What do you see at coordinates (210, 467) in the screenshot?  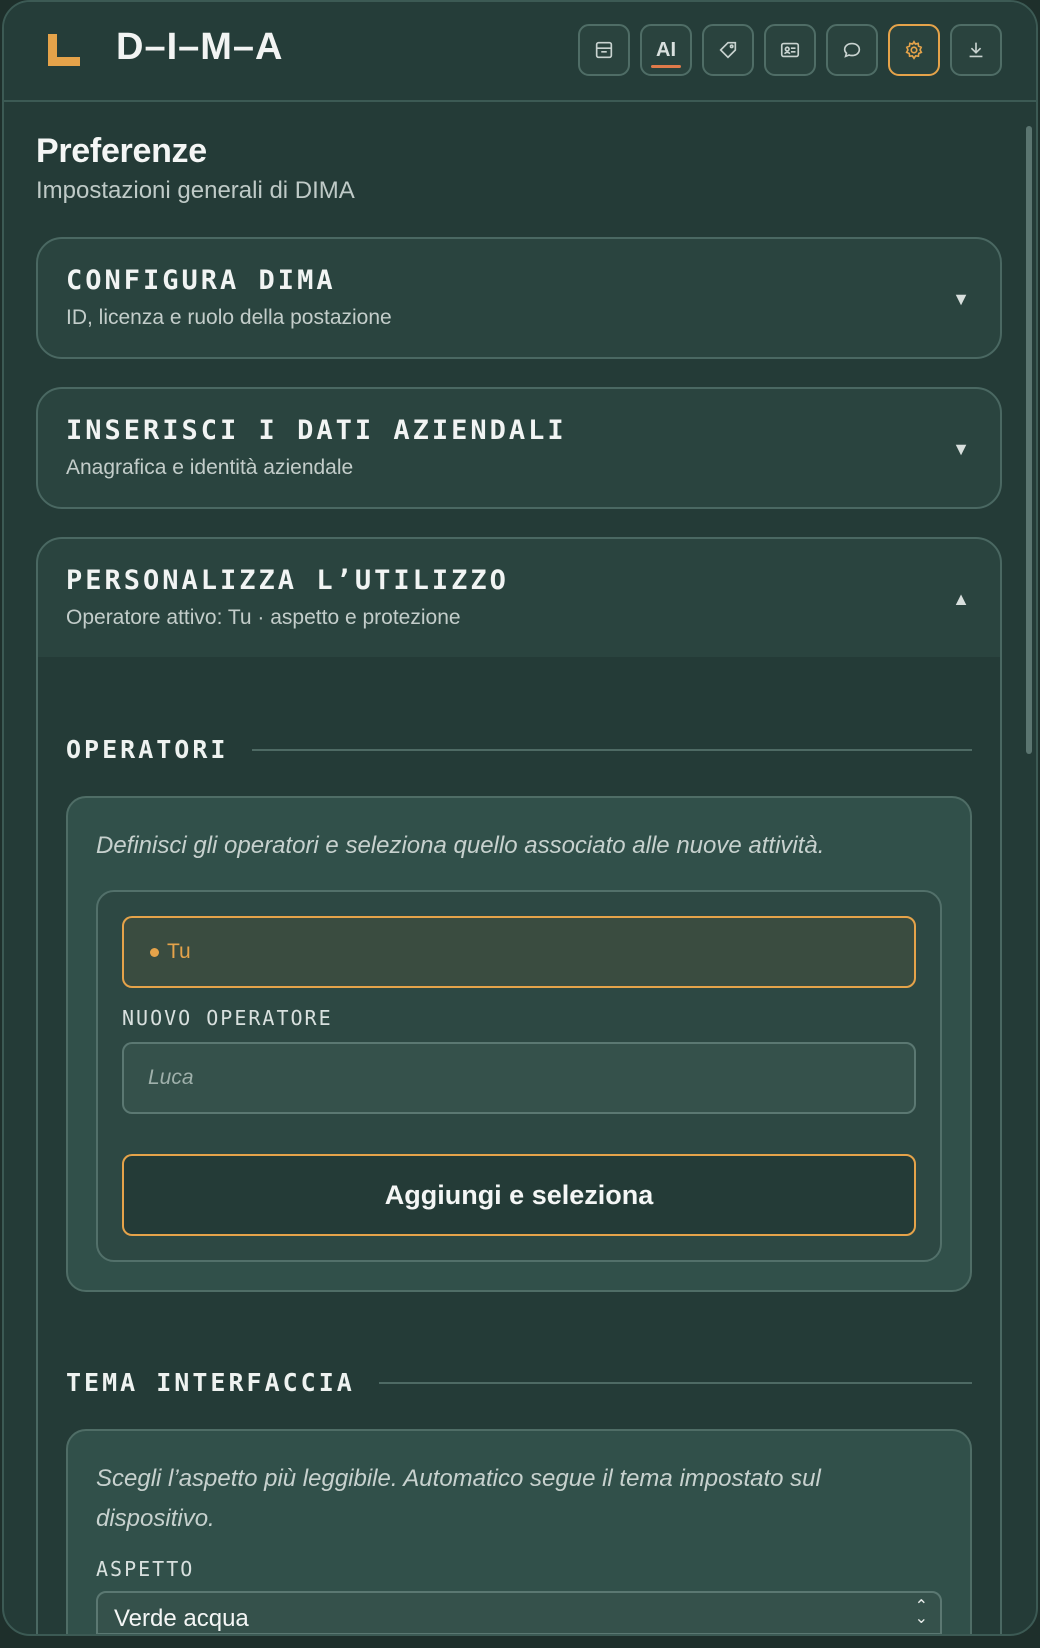 I see `accordion-subtitle: Anagrafica e identità aziendale` at bounding box center [210, 467].